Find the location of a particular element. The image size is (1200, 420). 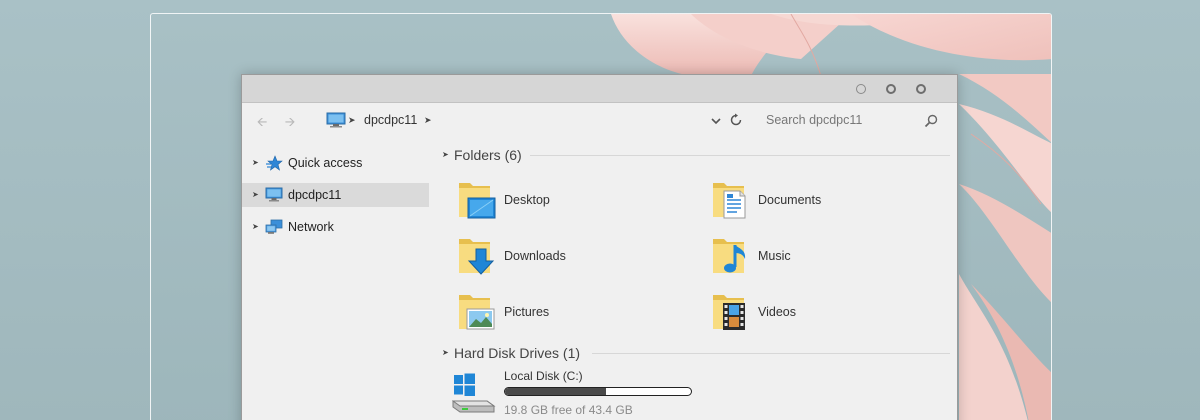

navigation-pane: ➤ Quick access ➤ dpcdpc11 ➤ Network is located at coordinates (336, 199).